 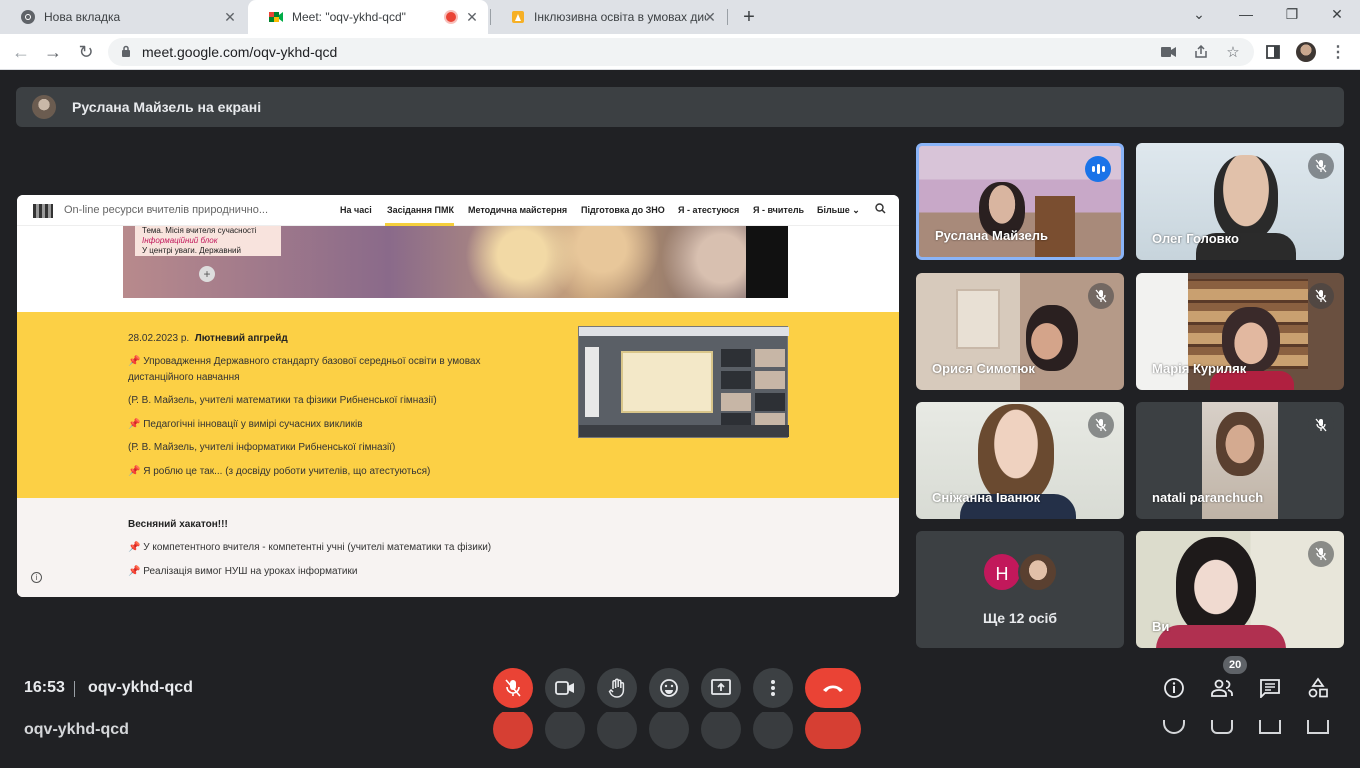 What do you see at coordinates (680, 107) in the screenshot?
I see `presentation-banner: Руслана Майзель на екрані` at bounding box center [680, 107].